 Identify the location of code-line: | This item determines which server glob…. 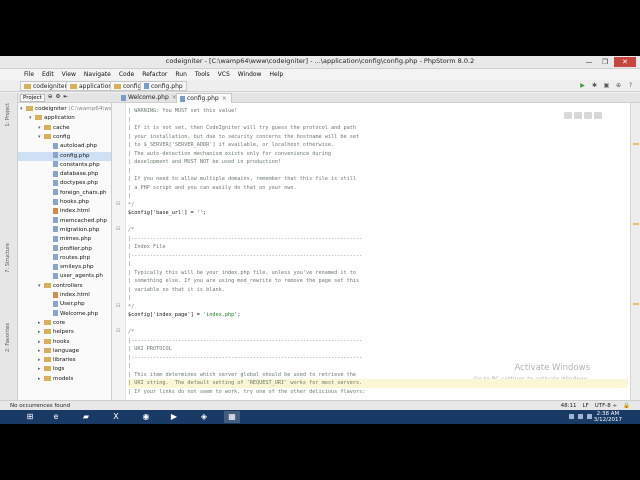
(242, 375).